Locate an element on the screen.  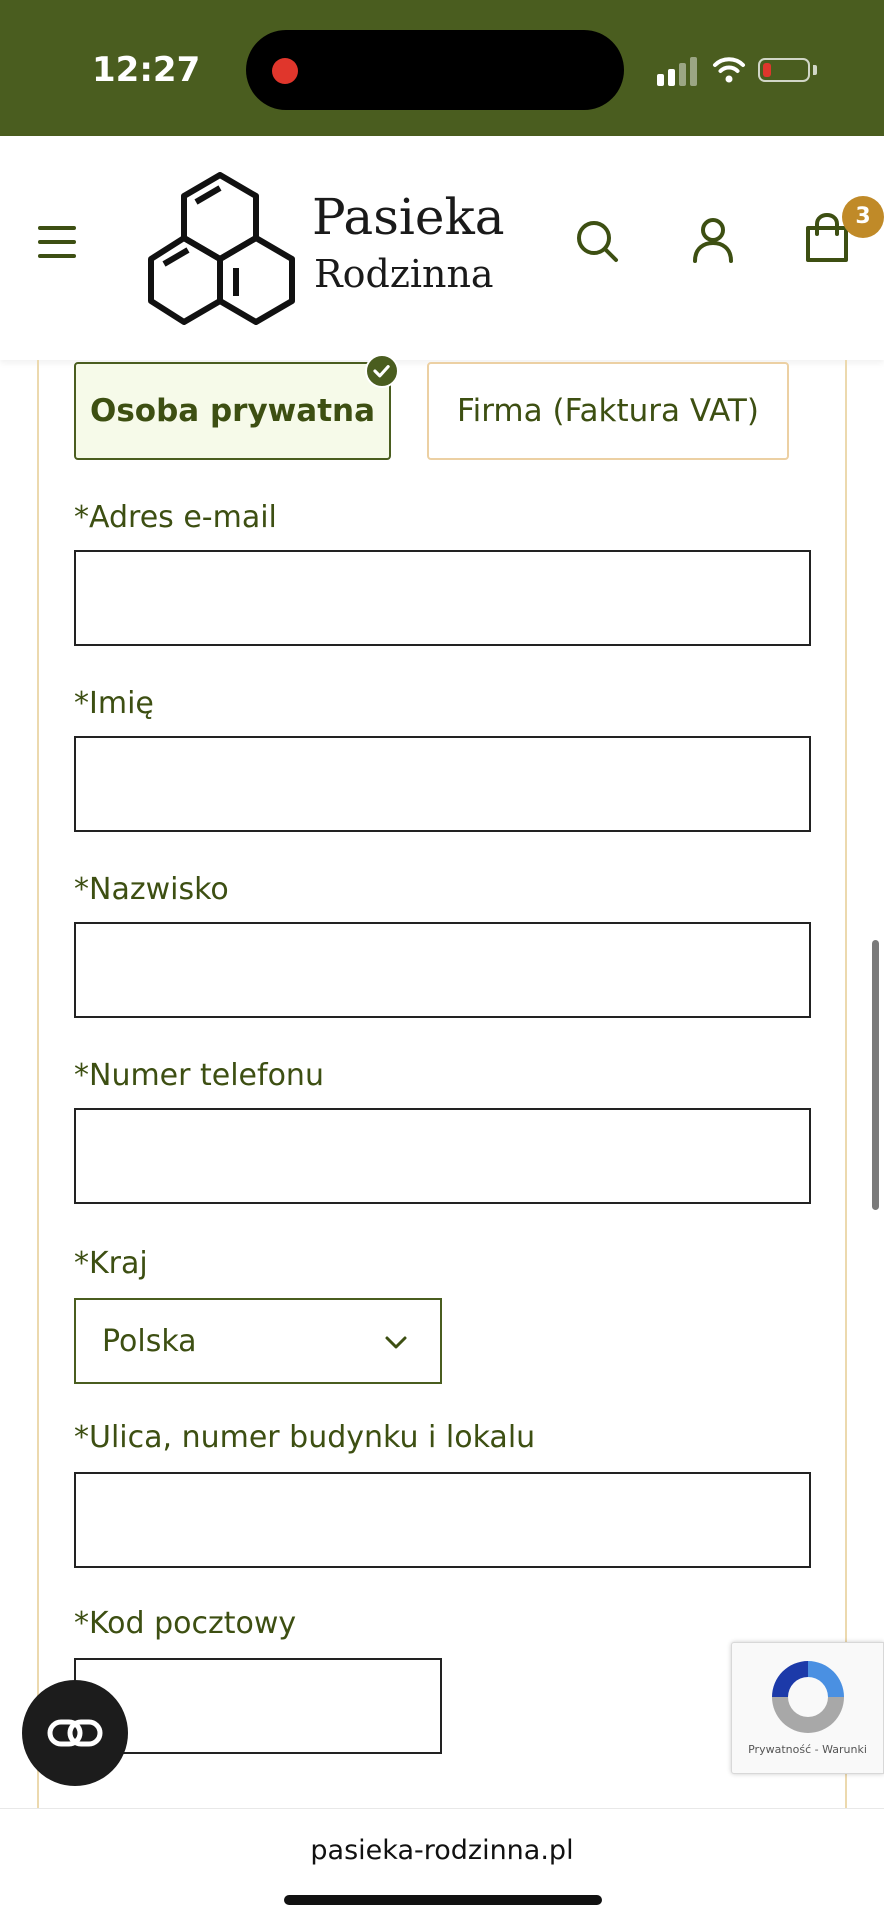
home-indicator is located at coordinates (443, 1900).